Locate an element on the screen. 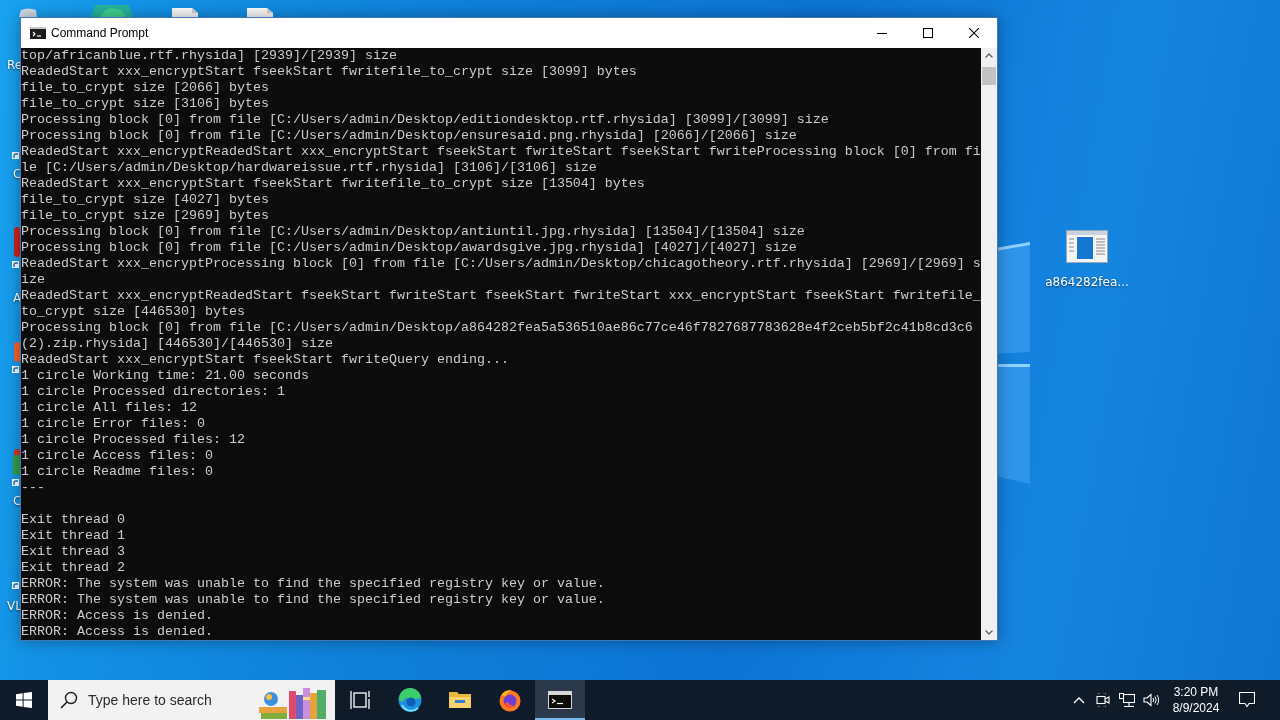  shortcut-arrow-icon is located at coordinates (16, 585).